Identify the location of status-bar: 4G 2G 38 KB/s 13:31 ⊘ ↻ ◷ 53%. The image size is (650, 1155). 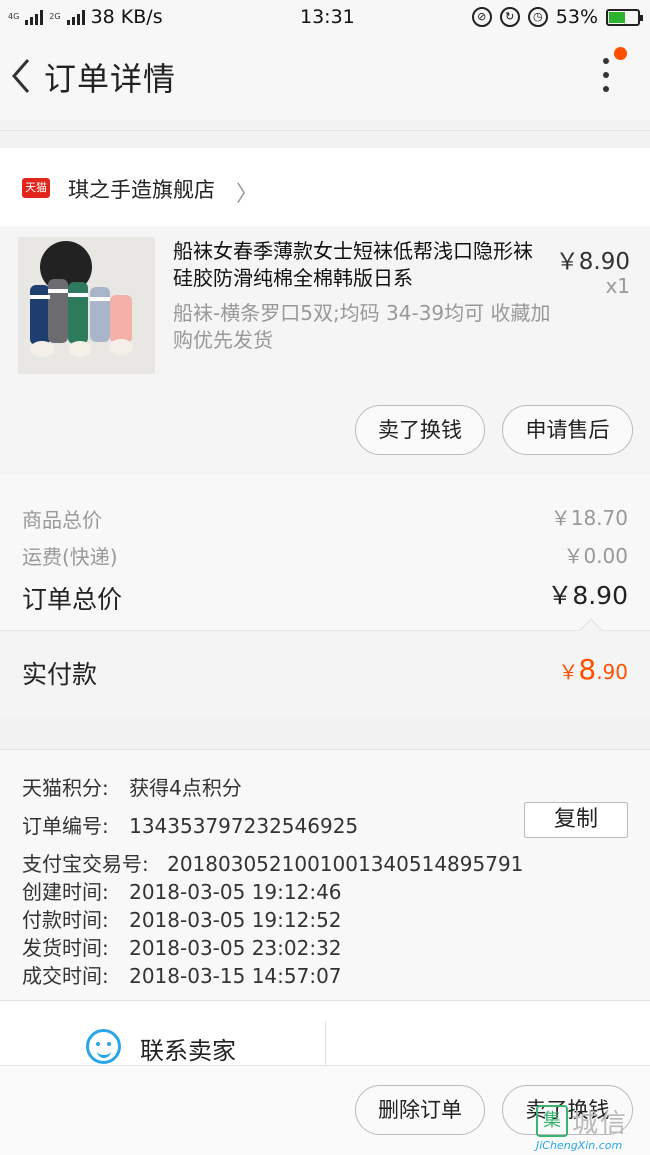
(325, 17).